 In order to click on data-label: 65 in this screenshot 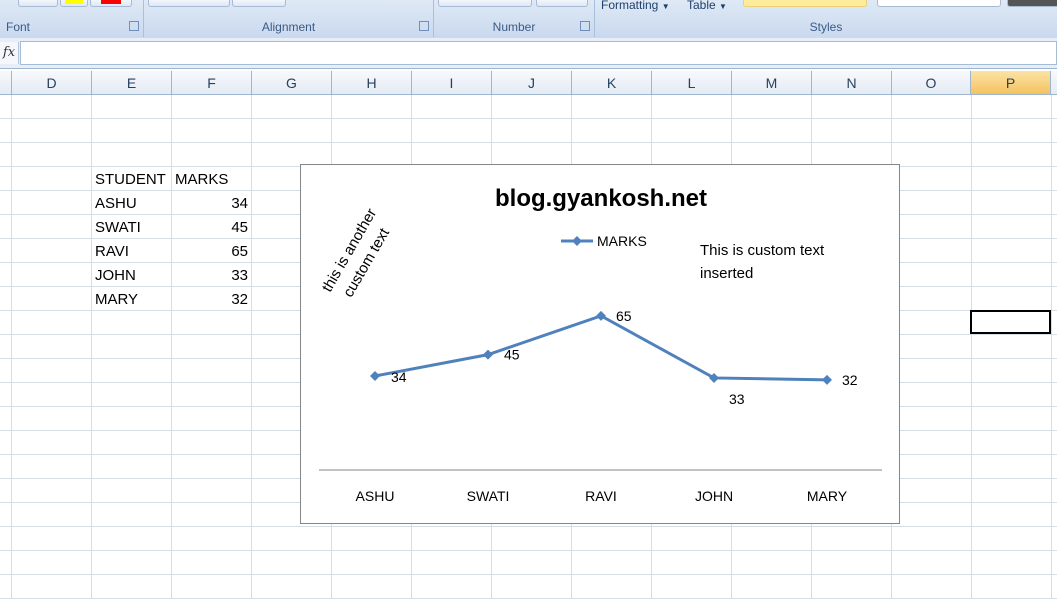, I will do `click(624, 316)`.